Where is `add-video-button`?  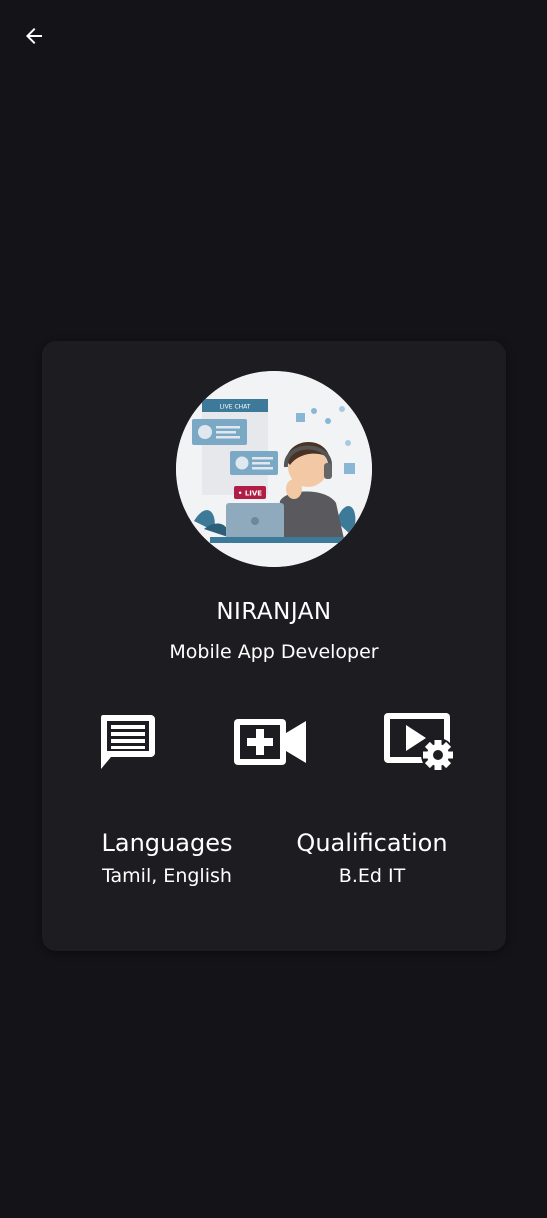 add-video-button is located at coordinates (270, 742).